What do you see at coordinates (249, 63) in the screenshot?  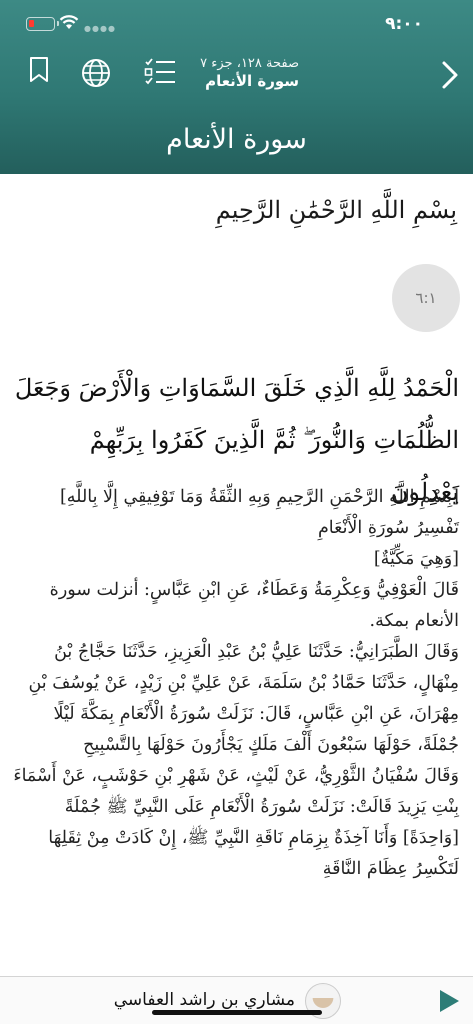 I see `page-info: صفحة ١٢٨، جزء ٧` at bounding box center [249, 63].